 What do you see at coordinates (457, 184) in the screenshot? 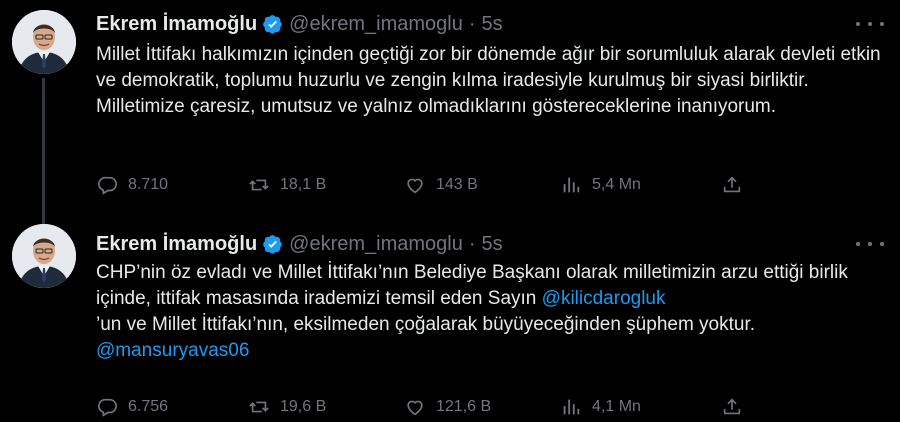
I see `like-count: 143 B` at bounding box center [457, 184].